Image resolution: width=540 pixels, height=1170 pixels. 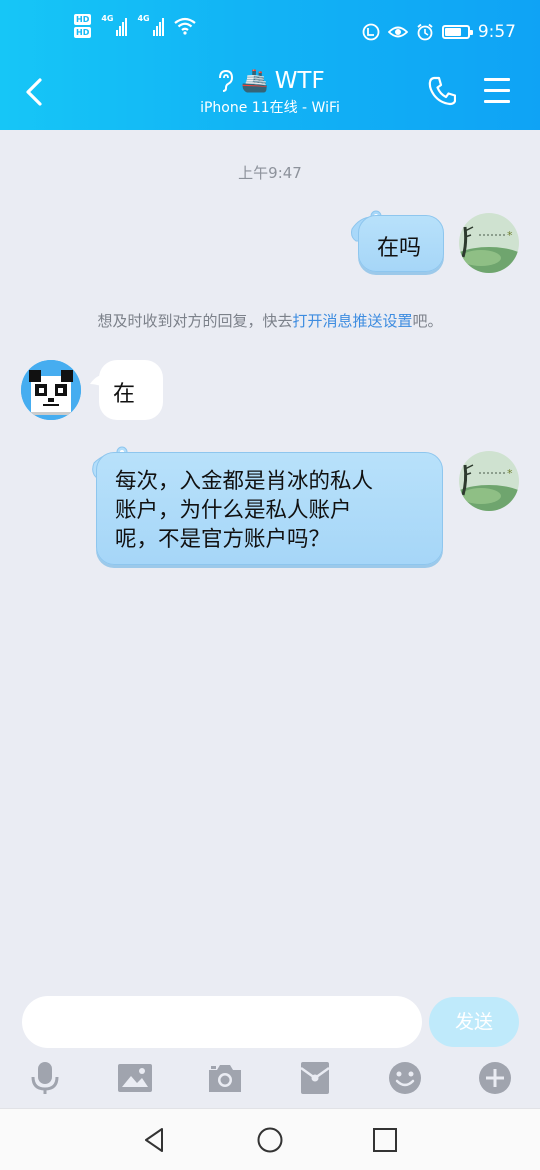 I want to click on signal-group: HD HD 4G 4G, so click(x=135, y=26).